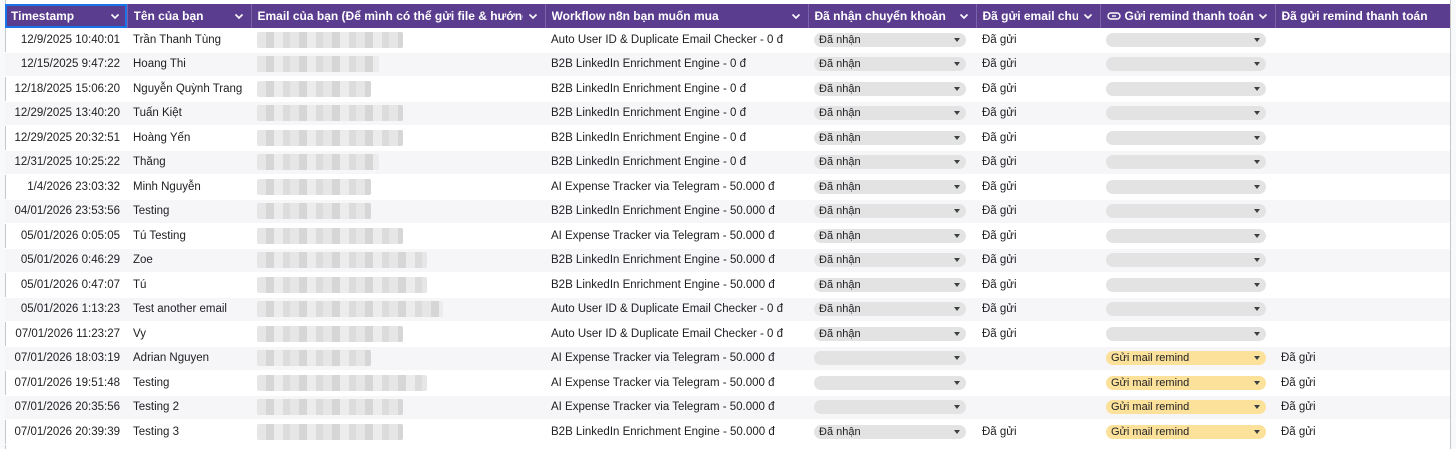 This screenshot has height=449, width=1456. Describe the element at coordinates (1038, 358) in the screenshot. I see `email-sent-cell` at that location.